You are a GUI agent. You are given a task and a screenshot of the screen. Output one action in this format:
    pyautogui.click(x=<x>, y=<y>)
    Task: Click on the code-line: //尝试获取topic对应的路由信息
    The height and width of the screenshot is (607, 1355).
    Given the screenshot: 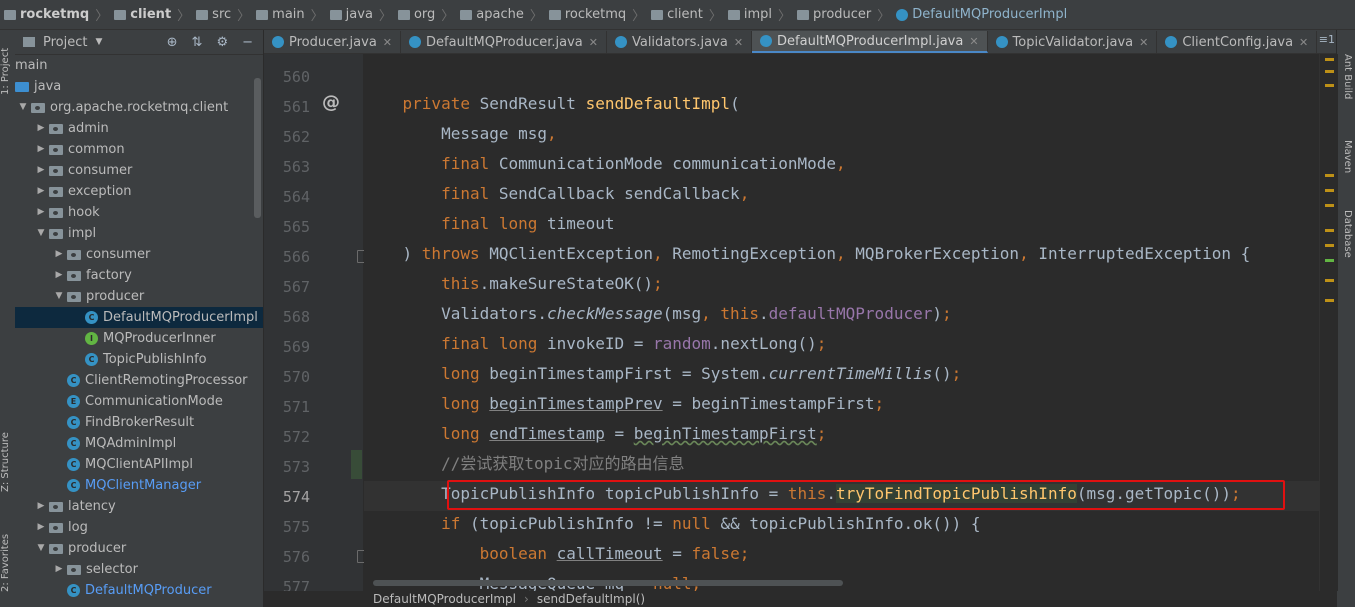 What is the action you would take?
    pyautogui.click(x=524, y=464)
    